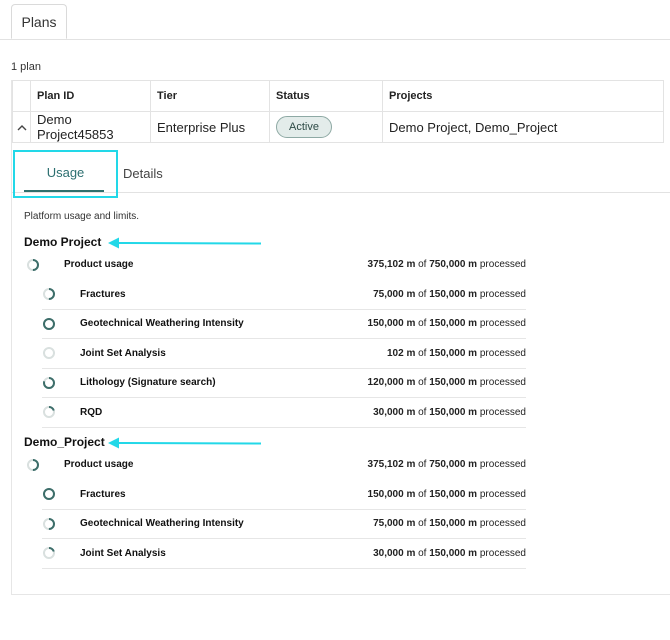 This screenshot has height=640, width=670. What do you see at coordinates (284, 413) in the screenshot?
I see `usage-row: RQD 30,000 m of 150,000 m processed` at bounding box center [284, 413].